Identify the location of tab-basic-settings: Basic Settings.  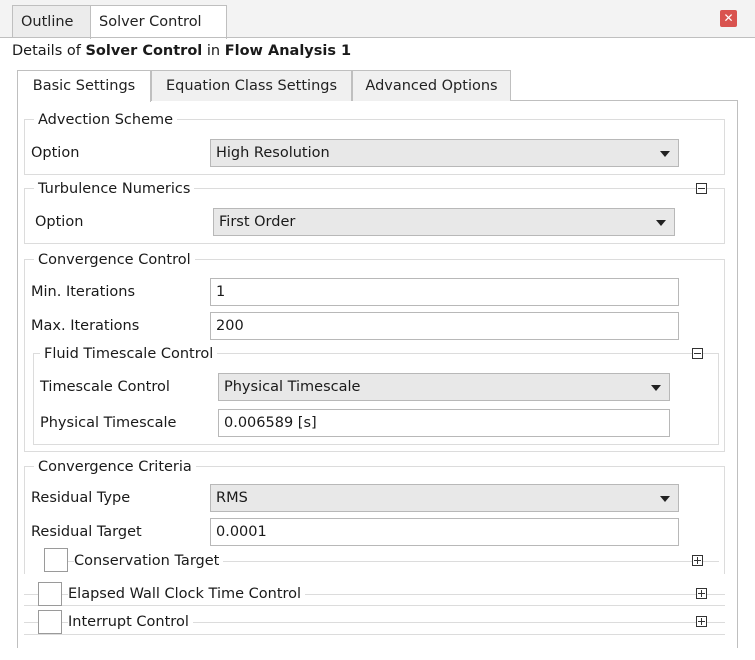
(84, 86).